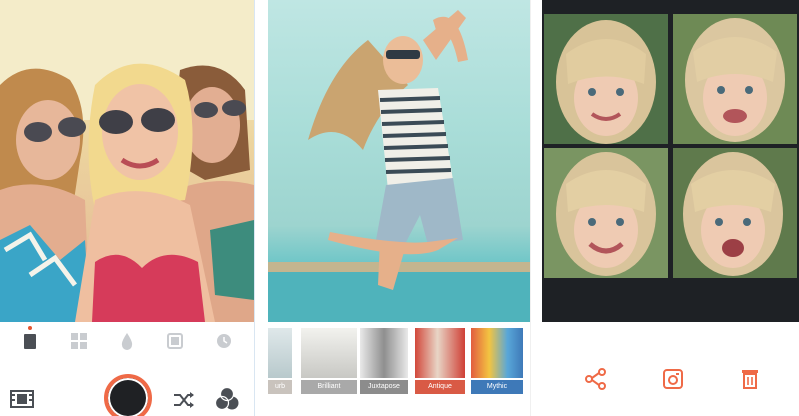  I want to click on film-strip-icon, so click(22, 399).